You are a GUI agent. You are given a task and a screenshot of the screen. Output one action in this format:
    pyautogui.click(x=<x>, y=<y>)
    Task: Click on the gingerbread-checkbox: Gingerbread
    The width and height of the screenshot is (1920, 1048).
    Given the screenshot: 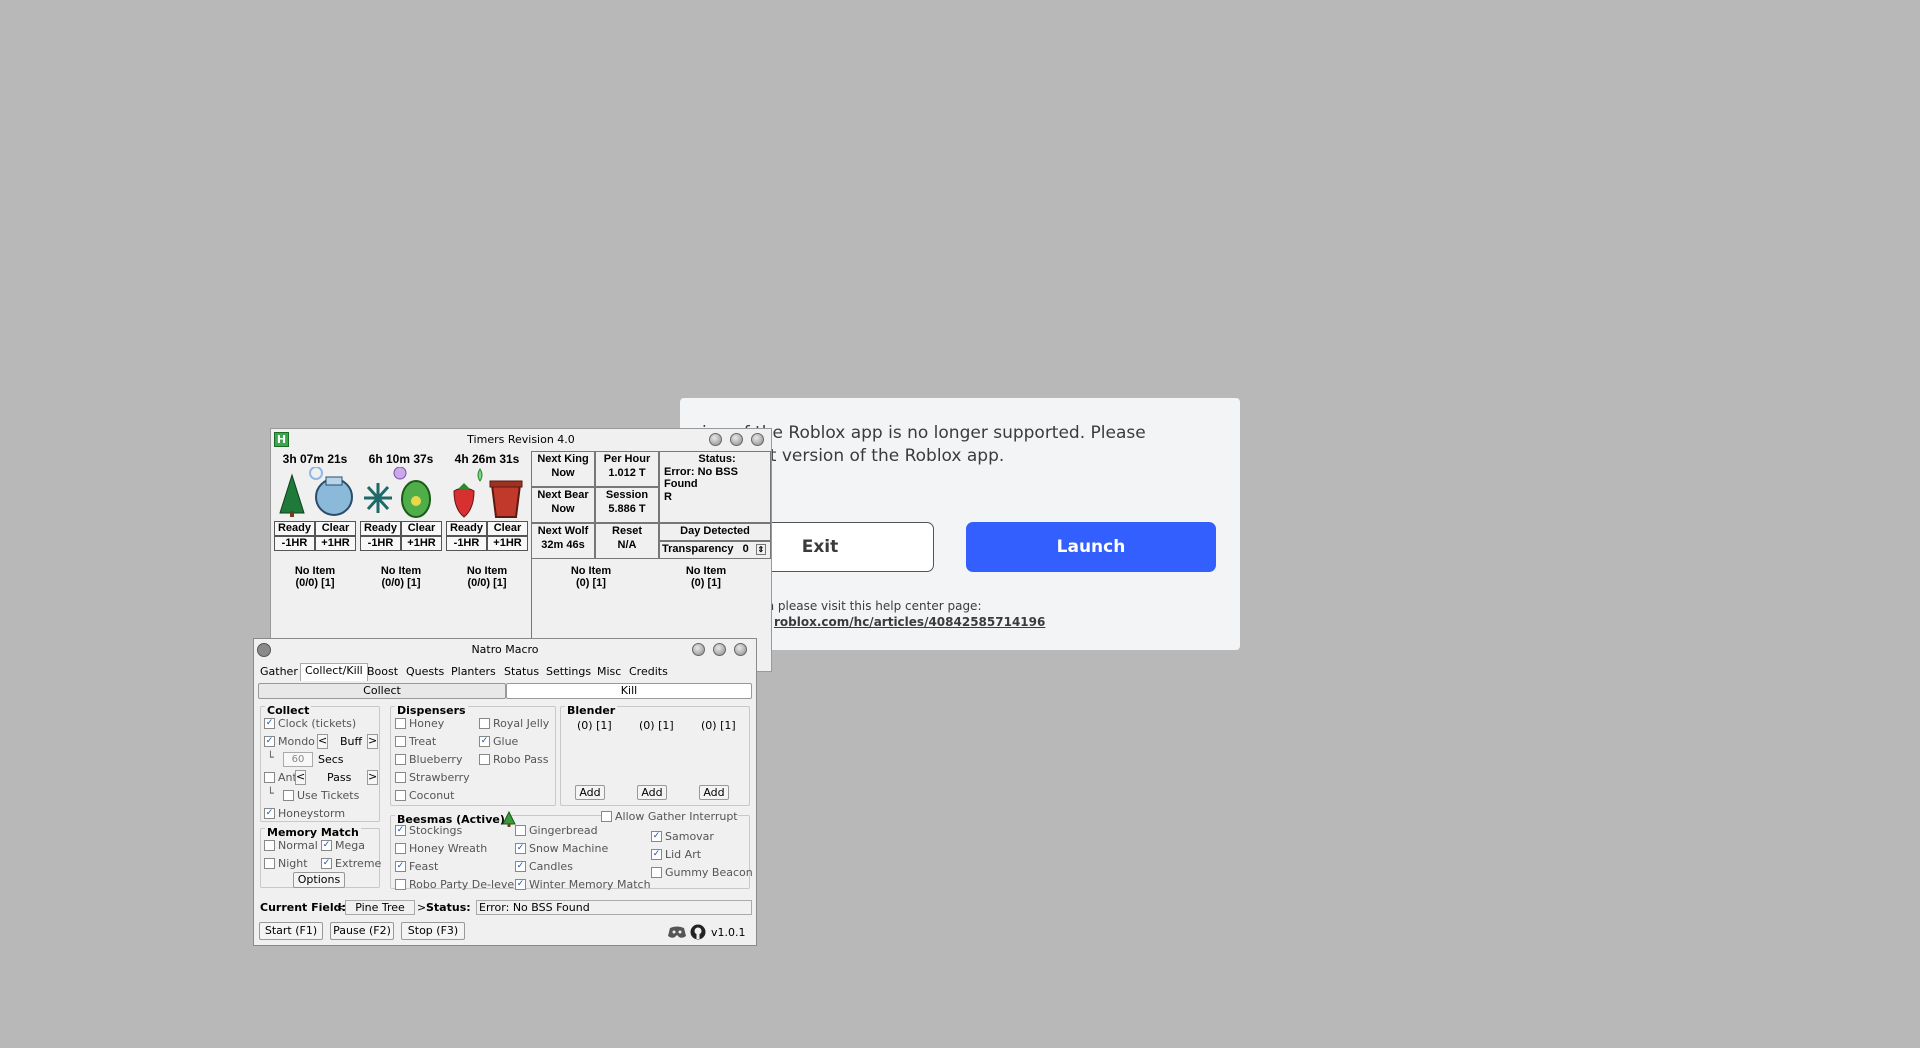 What is the action you would take?
    pyautogui.click(x=556, y=830)
    